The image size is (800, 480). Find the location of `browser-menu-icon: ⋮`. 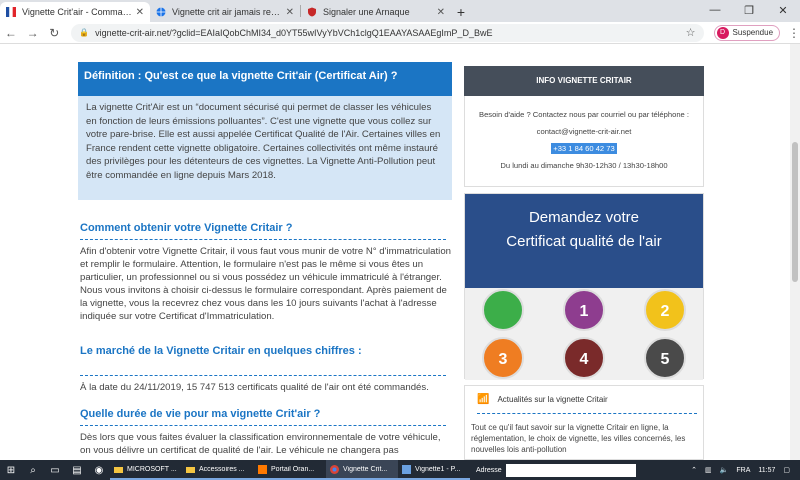

browser-menu-icon: ⋮ is located at coordinates (794, 33).